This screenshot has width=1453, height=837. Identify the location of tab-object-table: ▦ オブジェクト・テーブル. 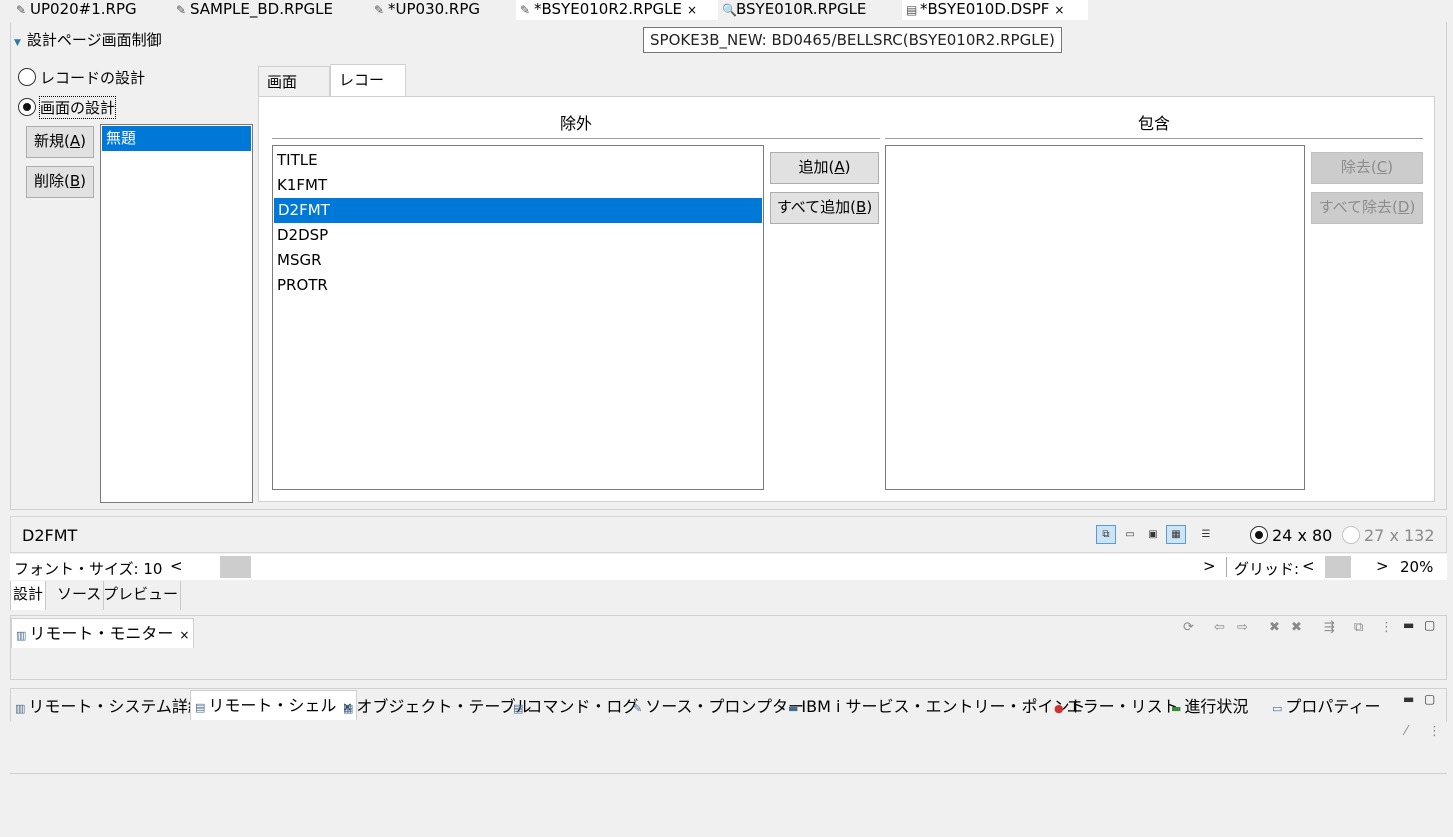
(437, 707).